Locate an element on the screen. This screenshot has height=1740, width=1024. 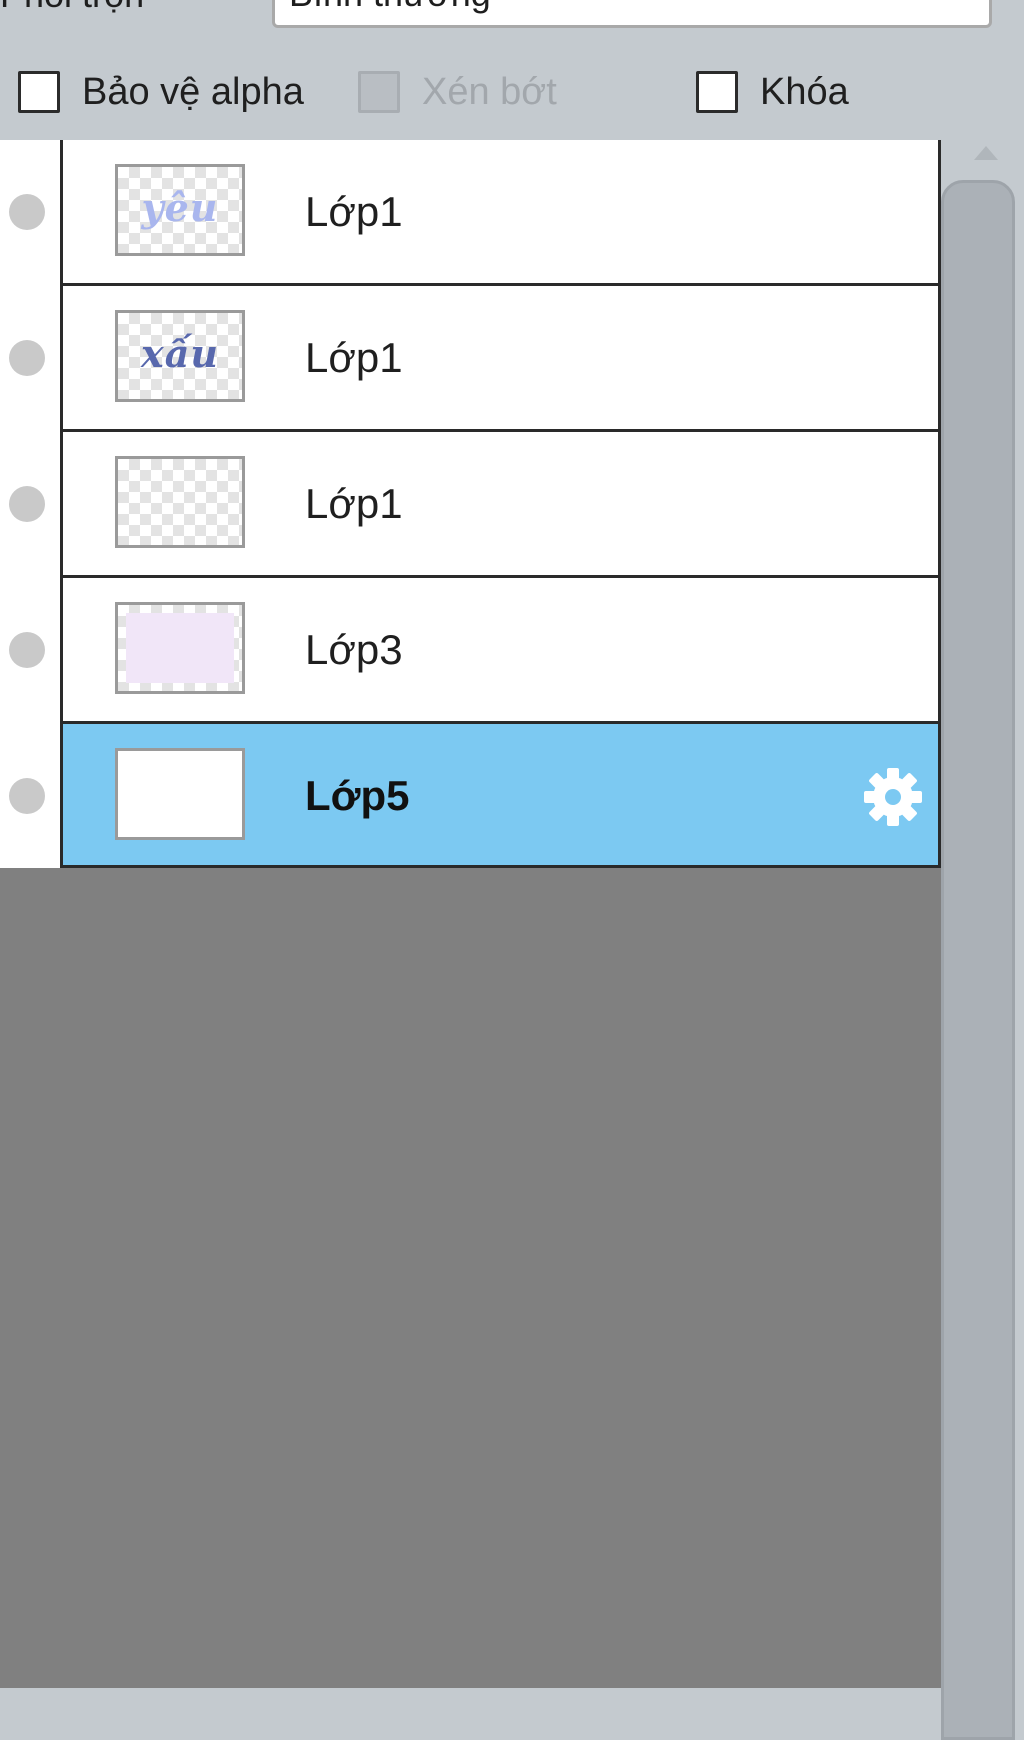
layer-row-selected: Lớp5 is located at coordinates (470, 796).